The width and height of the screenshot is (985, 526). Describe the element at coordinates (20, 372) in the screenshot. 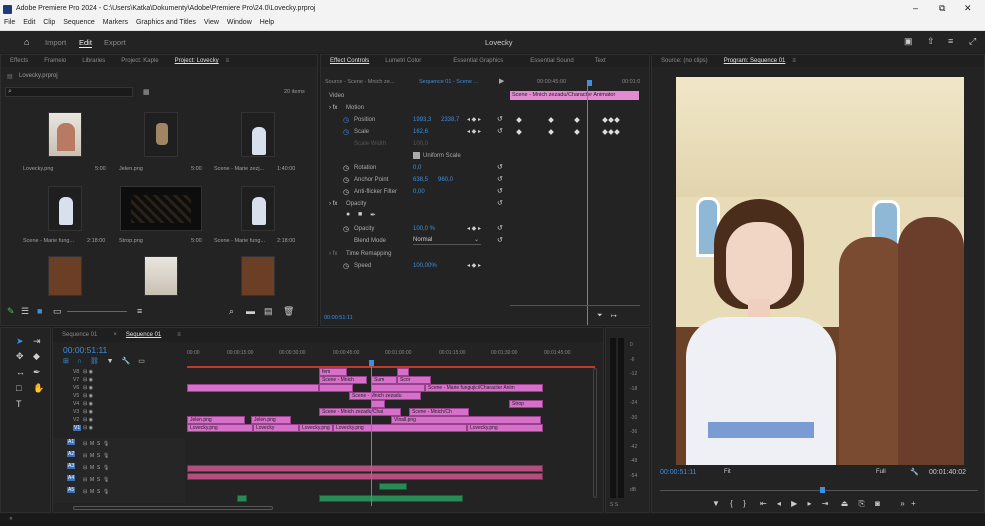

I see `slip-tool-icon: ↔` at that location.